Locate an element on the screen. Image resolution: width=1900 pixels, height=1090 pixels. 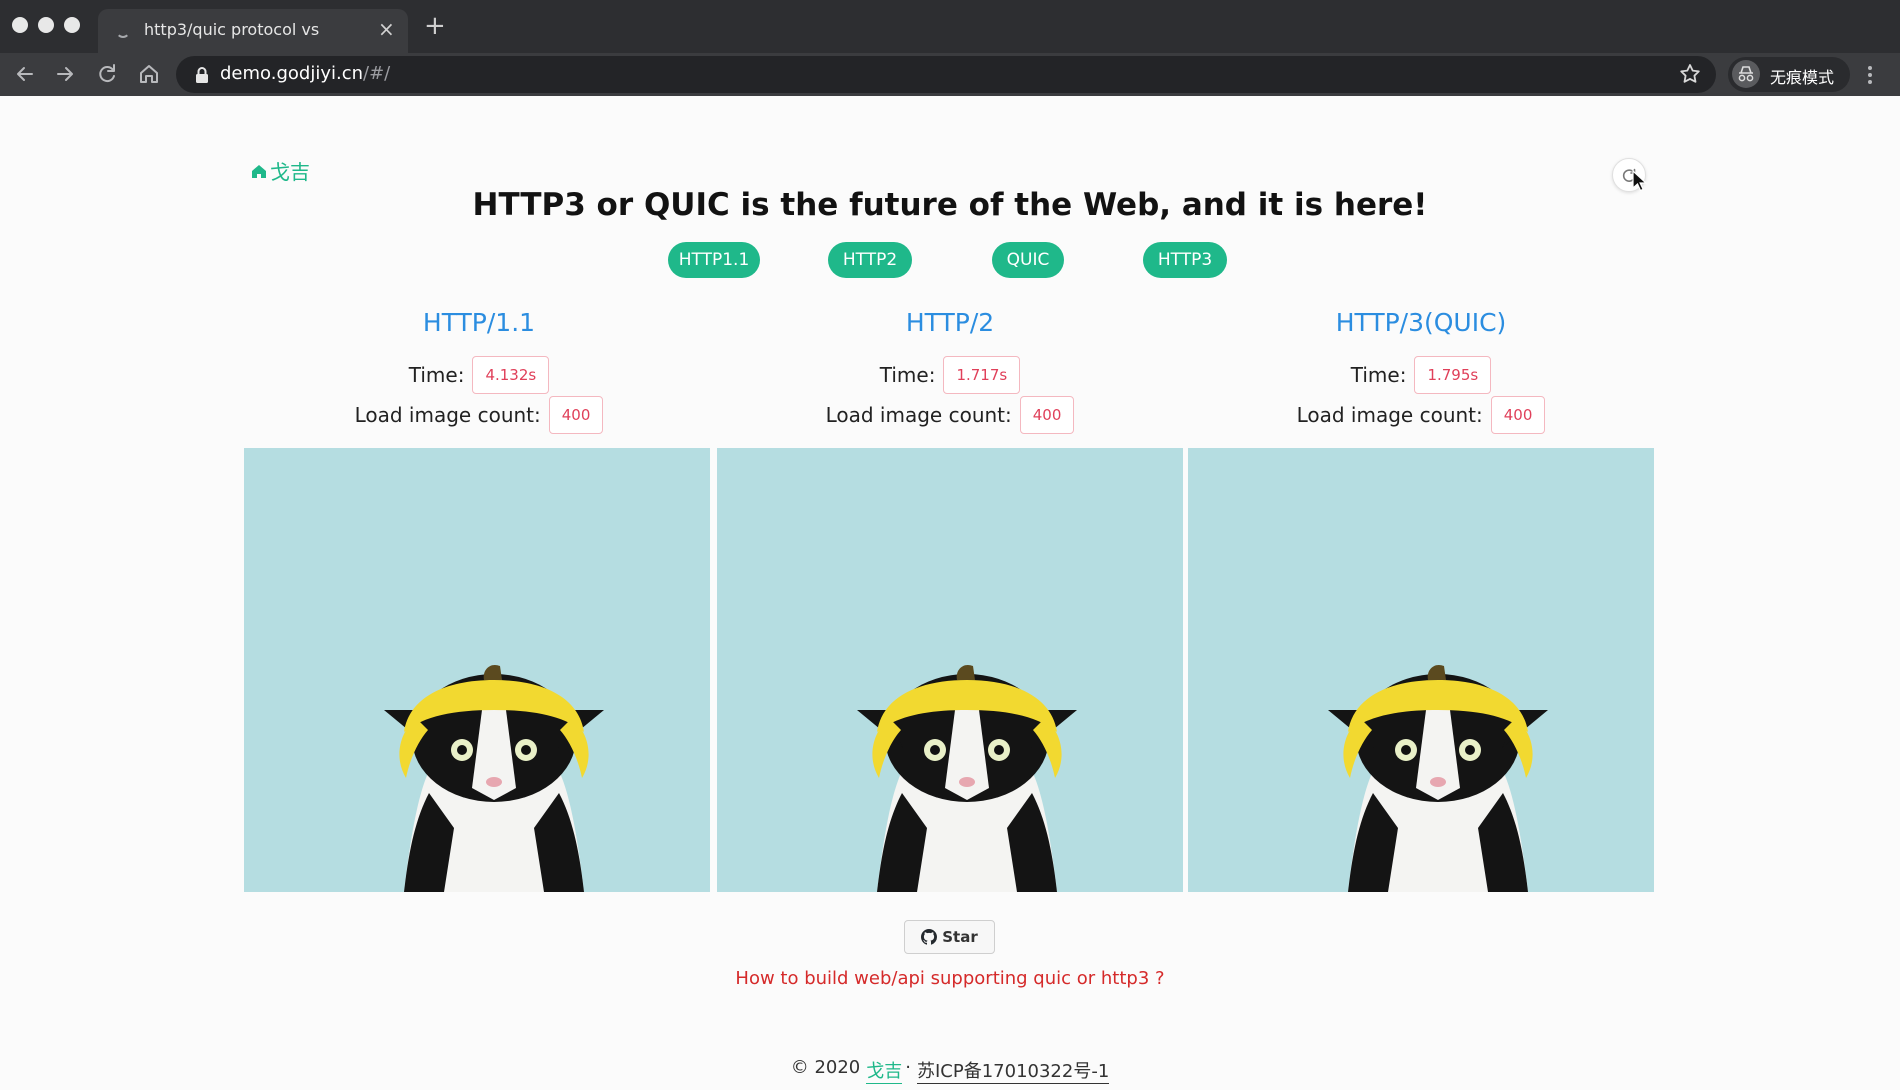
lock-icon is located at coordinates (202, 75).